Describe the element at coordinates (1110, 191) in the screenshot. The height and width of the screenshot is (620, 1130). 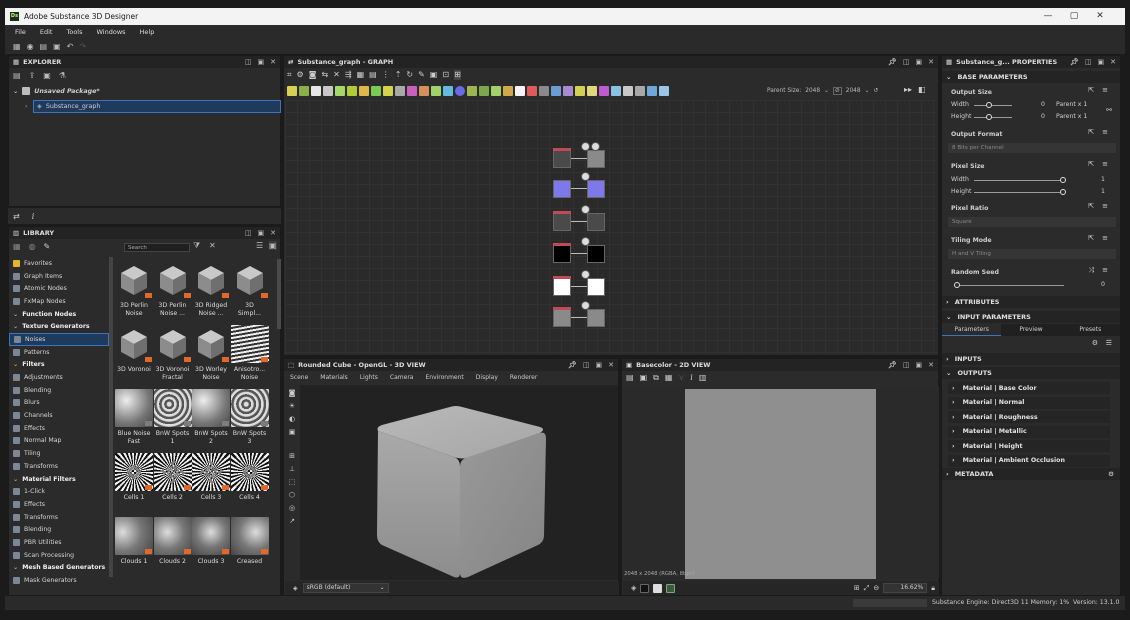
I see `pixel-height-value: 1` at that location.